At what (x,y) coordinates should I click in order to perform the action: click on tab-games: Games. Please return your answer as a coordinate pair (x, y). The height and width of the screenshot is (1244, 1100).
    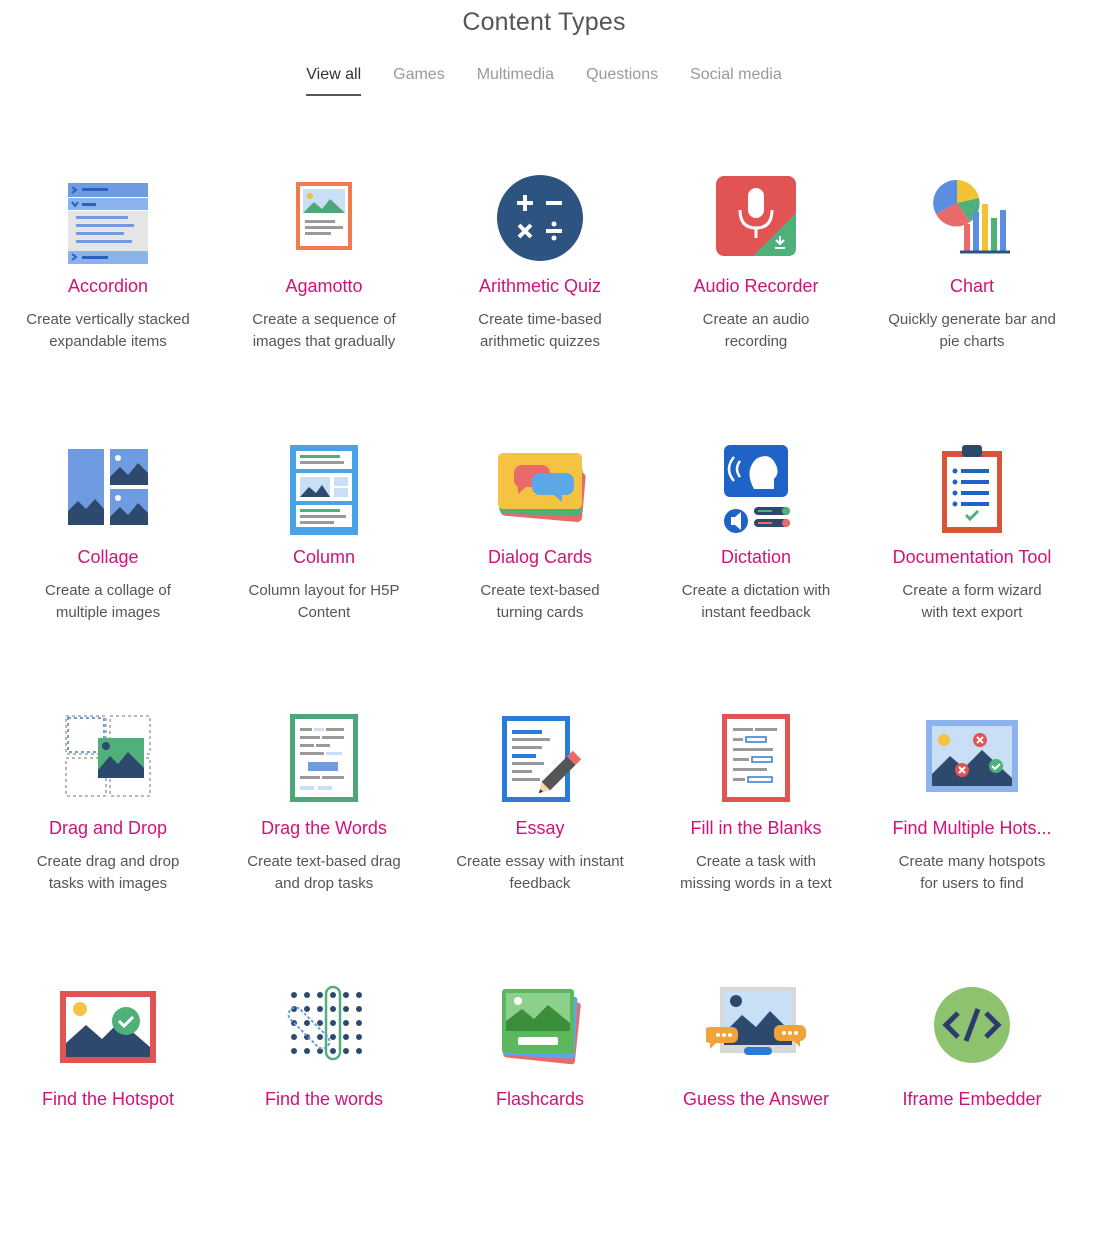
    Looking at the image, I should click on (419, 80).